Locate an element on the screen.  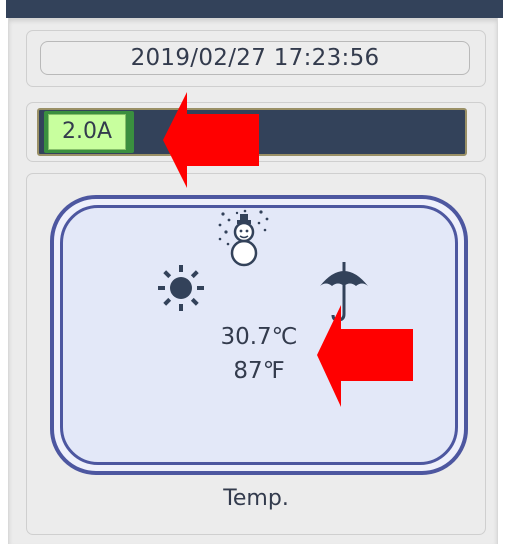
datetime-container: 2019/02/27 17:23:56 is located at coordinates (256, 58).